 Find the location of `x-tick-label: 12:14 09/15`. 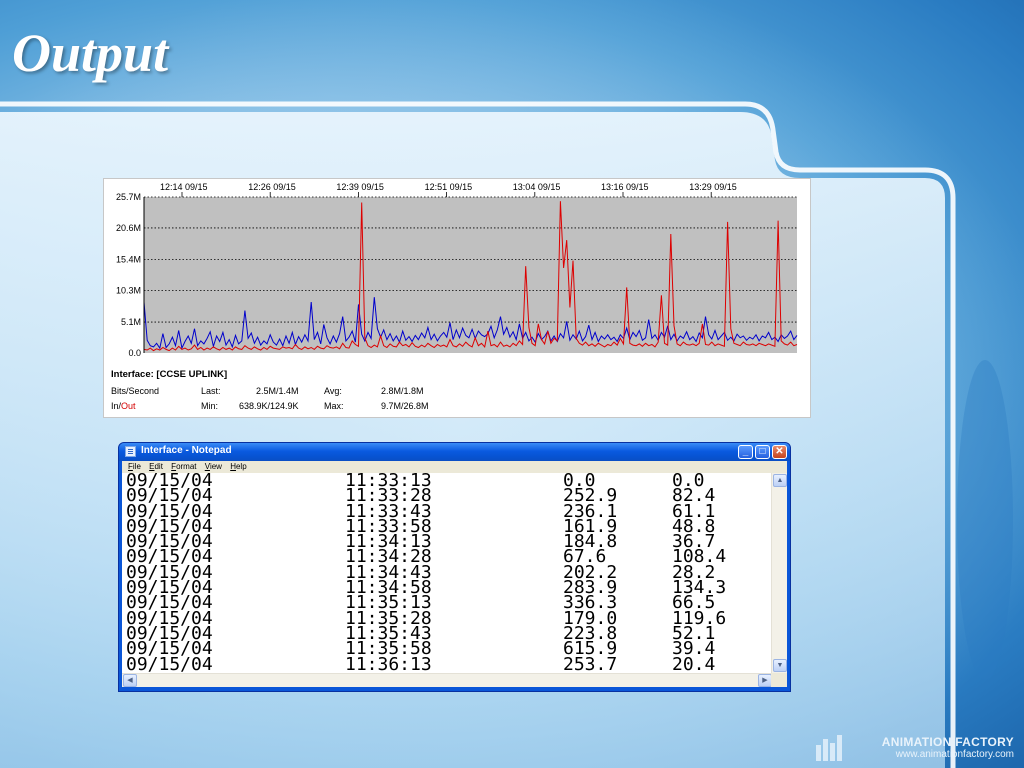

x-tick-label: 12:14 09/15 is located at coordinates (184, 187).